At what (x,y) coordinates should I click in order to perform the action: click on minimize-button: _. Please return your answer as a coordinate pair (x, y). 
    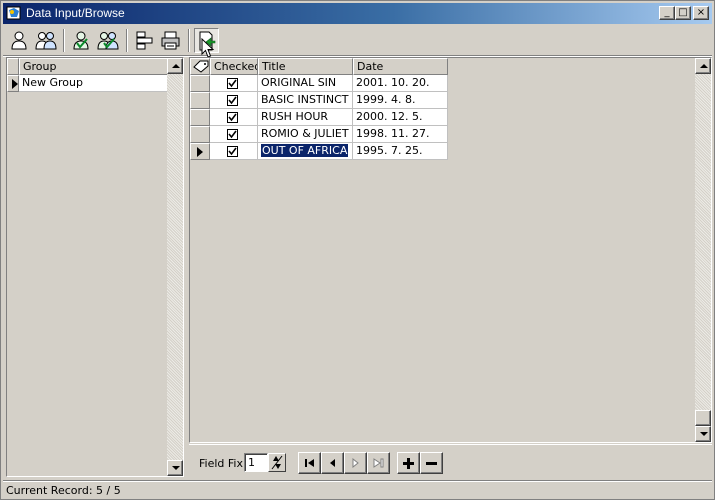
    Looking at the image, I should click on (667, 13).